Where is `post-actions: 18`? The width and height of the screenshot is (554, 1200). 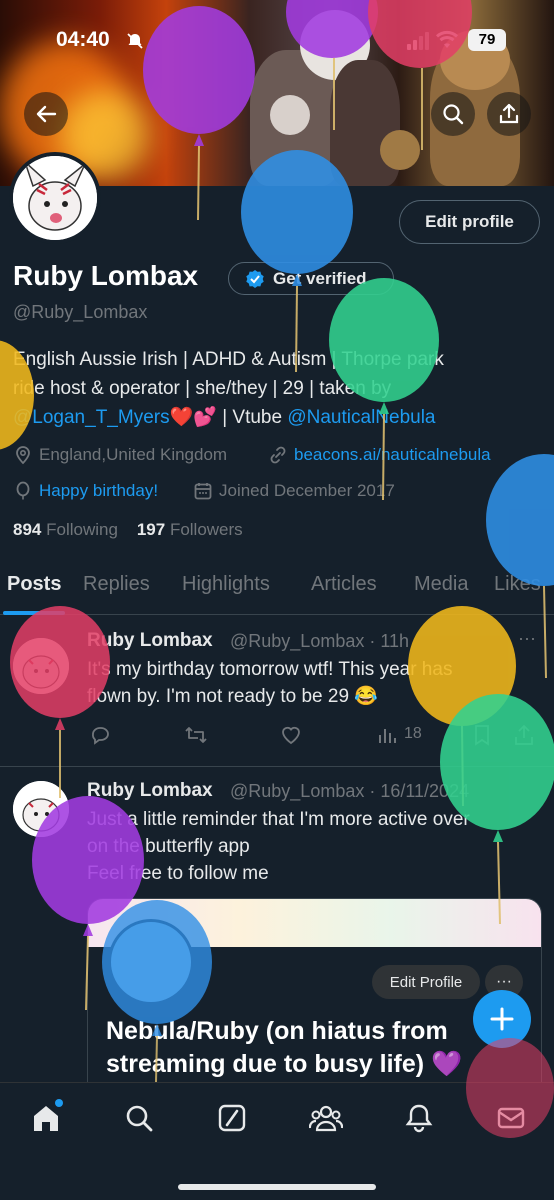 post-actions: 18 is located at coordinates (312, 735).